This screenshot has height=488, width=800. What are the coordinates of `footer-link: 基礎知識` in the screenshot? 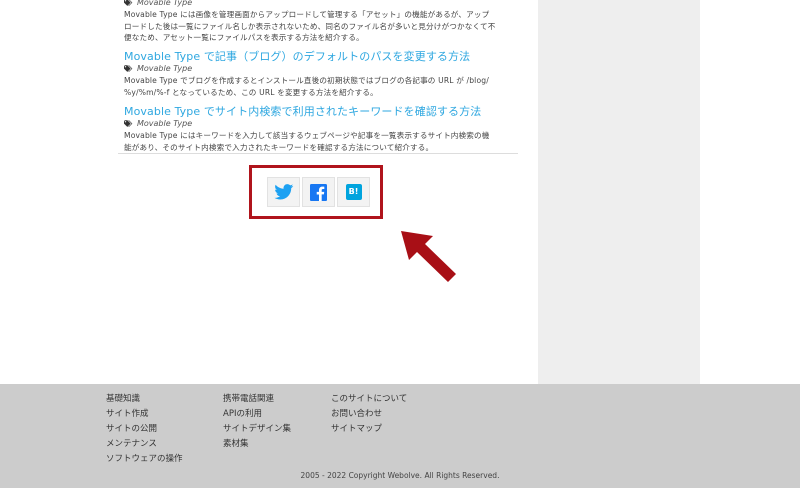 It's located at (144, 399).